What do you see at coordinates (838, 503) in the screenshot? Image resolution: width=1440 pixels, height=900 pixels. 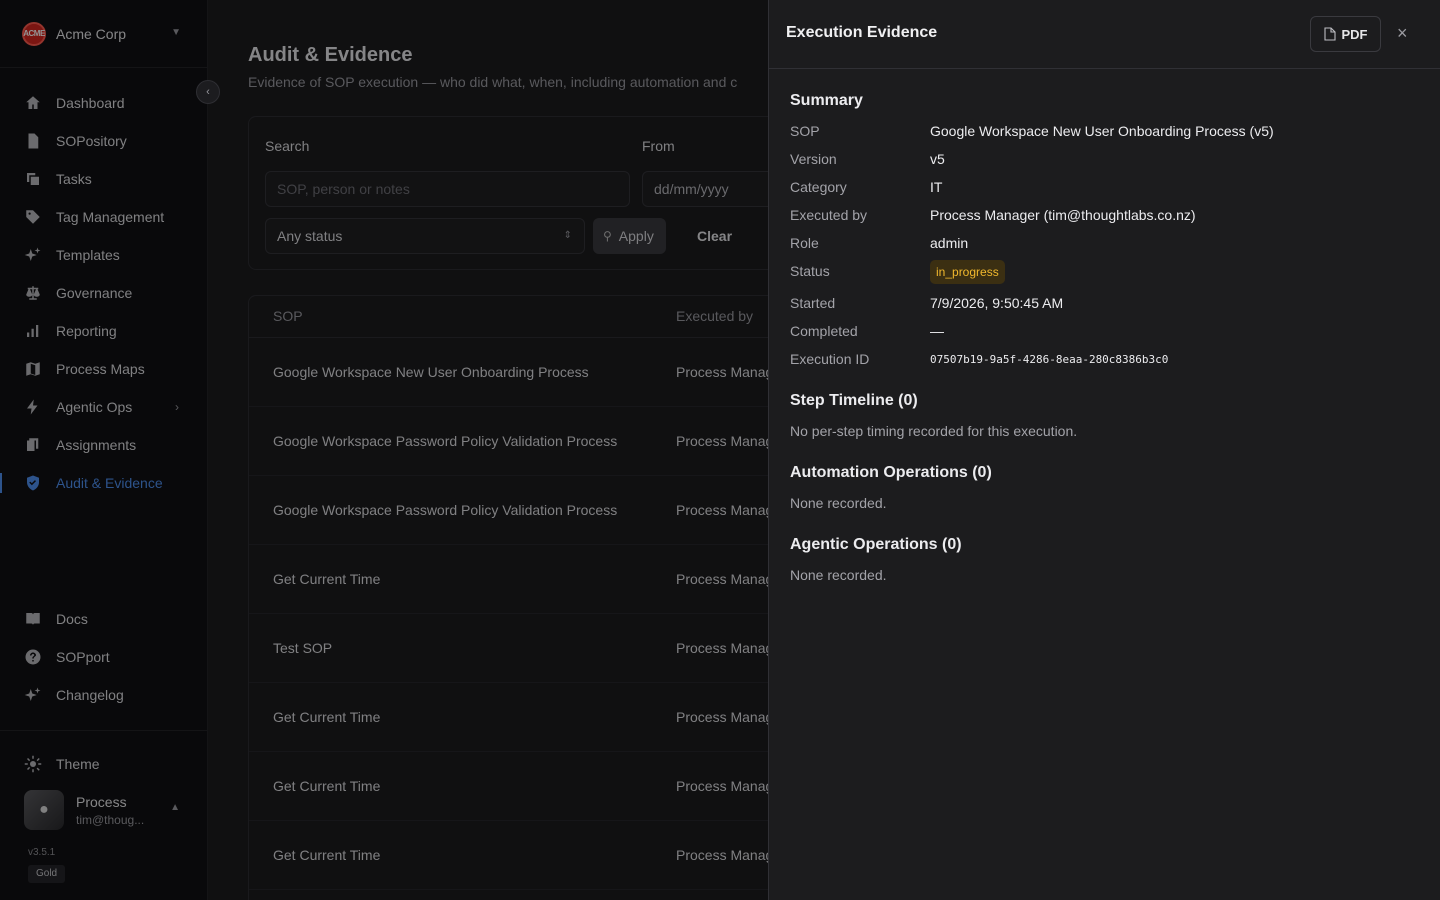 I see `automation-ops-empty: None recorded.` at bounding box center [838, 503].